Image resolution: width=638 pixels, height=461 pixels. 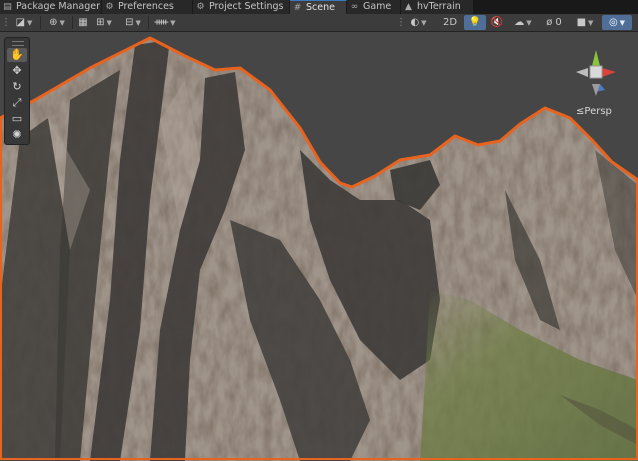 I want to click on pivot-mode-dropdown: ⊕ ▼, so click(x=57, y=22).